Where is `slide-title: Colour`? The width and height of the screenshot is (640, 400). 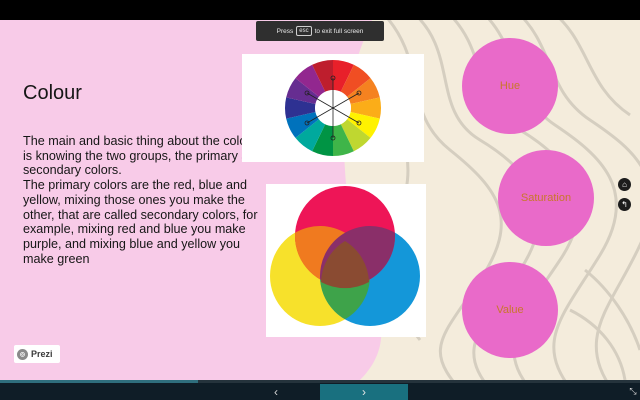 slide-title: Colour is located at coordinates (52, 93).